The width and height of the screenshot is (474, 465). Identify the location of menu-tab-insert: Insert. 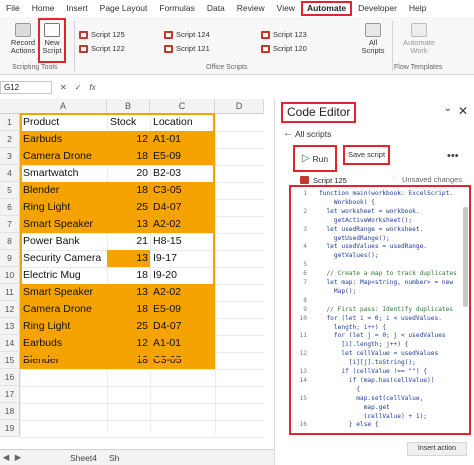
(76, 8).